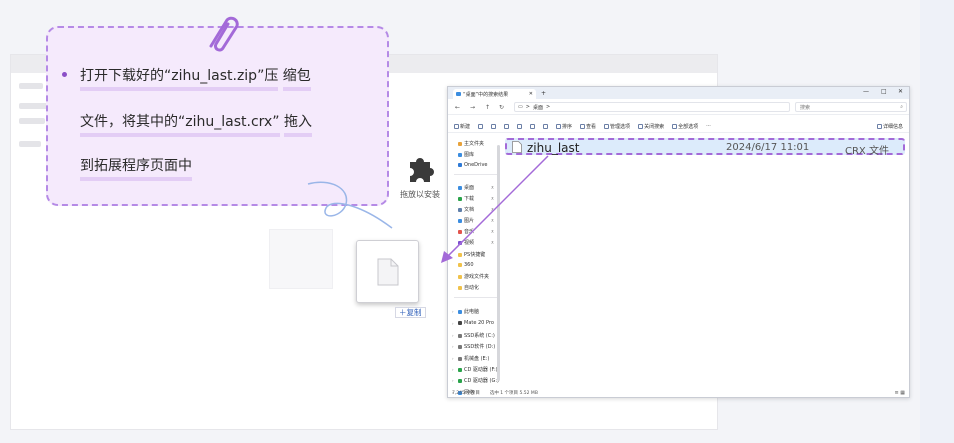 This screenshot has height=443, width=954. What do you see at coordinates (543, 93) in the screenshot?
I see `new-tab-button: +` at bounding box center [543, 93].